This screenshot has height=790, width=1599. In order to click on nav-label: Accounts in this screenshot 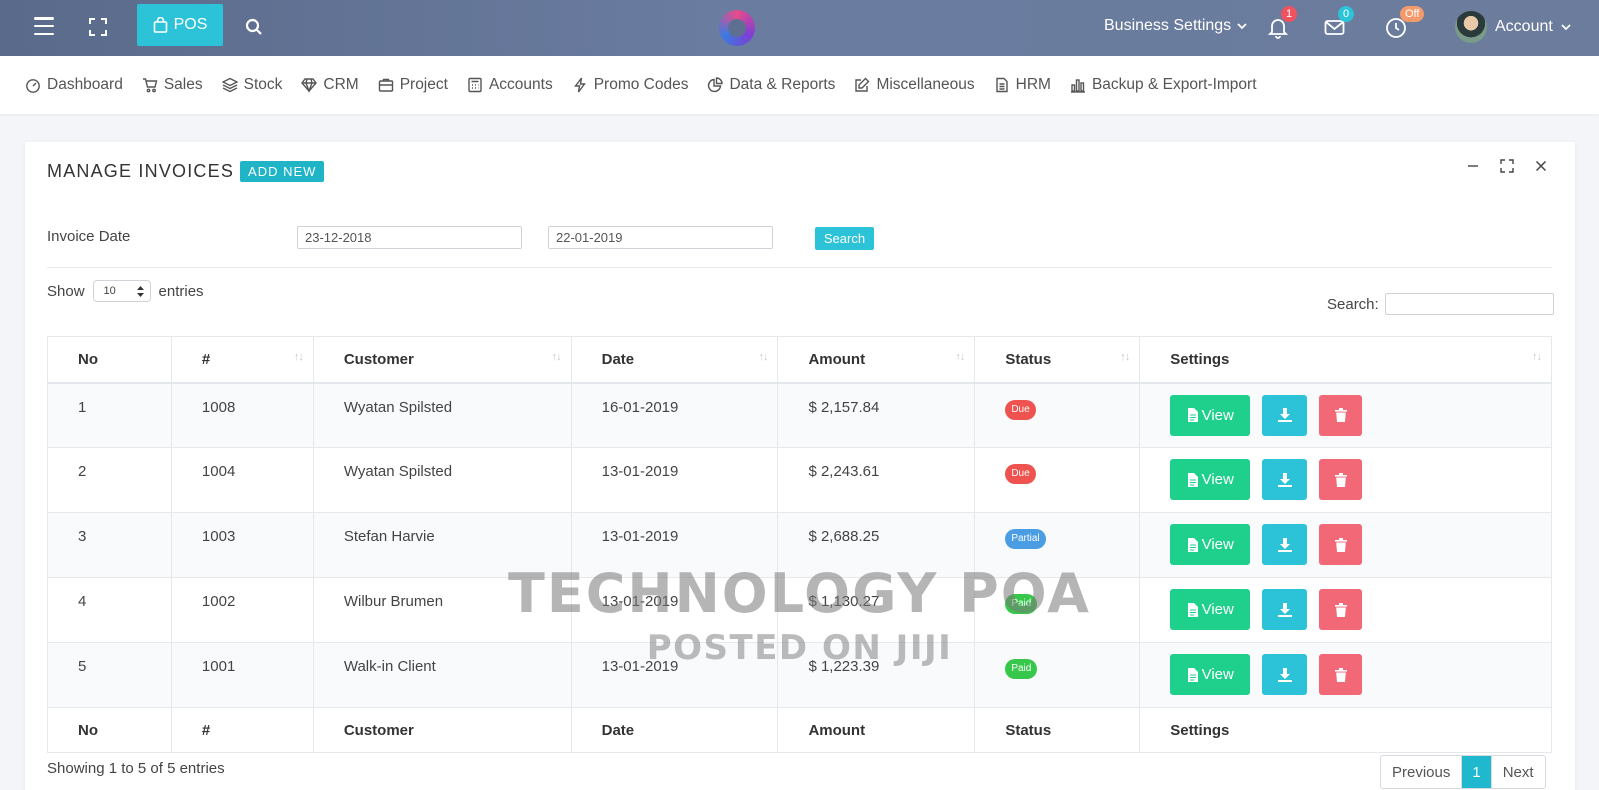, I will do `click(520, 84)`.